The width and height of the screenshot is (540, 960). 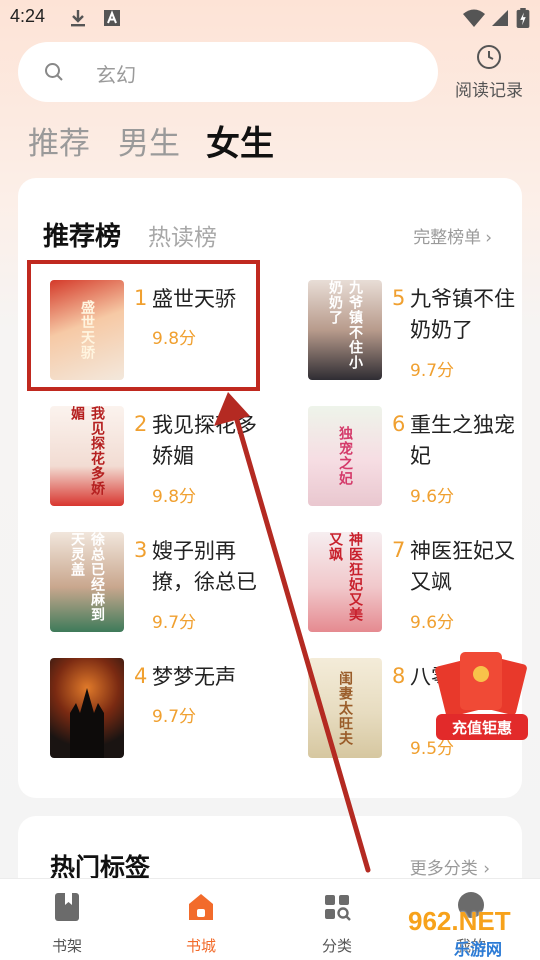 I want to click on book-item: 我见探花多娇媚 2 我见探花多娇媚 9.8分, so click(x=175, y=461).